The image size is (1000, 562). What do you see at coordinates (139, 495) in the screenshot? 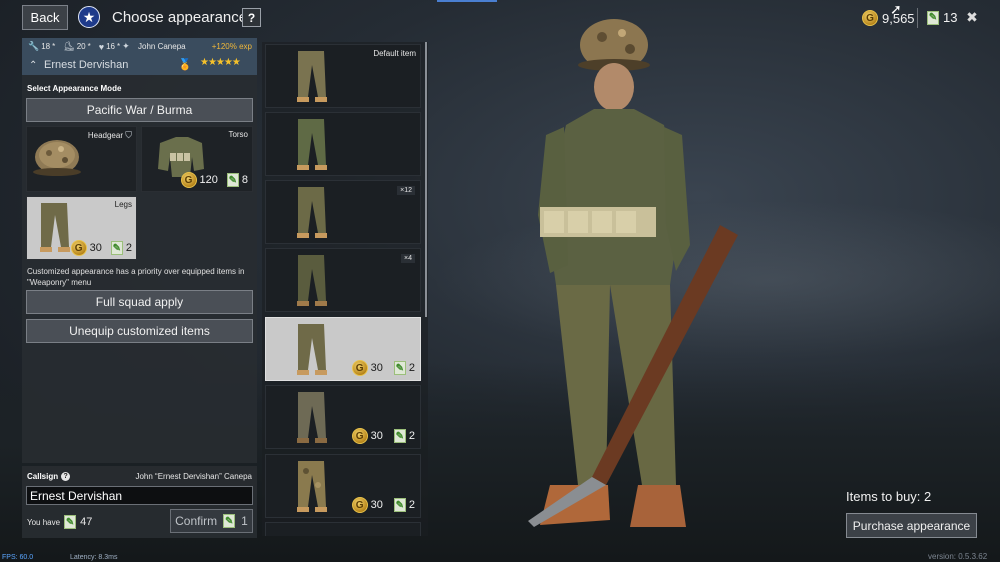
I see `callsign-input: Ernest Dervishan` at bounding box center [139, 495].